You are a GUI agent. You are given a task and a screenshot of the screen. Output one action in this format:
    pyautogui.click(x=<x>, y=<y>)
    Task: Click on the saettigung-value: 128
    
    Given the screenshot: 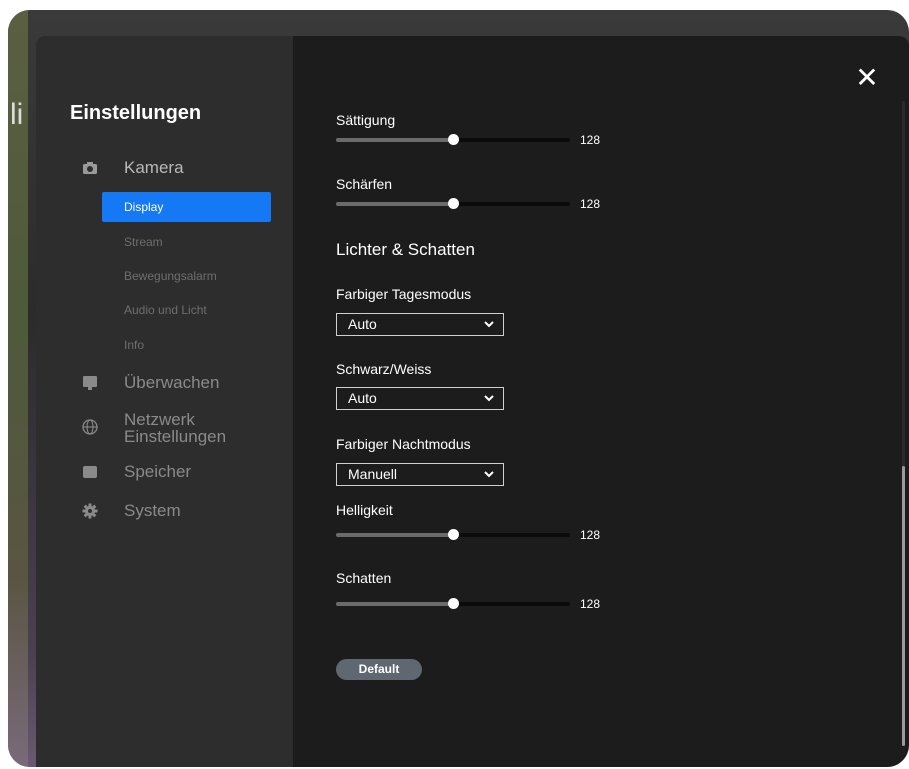 What is the action you would take?
    pyautogui.click(x=590, y=140)
    